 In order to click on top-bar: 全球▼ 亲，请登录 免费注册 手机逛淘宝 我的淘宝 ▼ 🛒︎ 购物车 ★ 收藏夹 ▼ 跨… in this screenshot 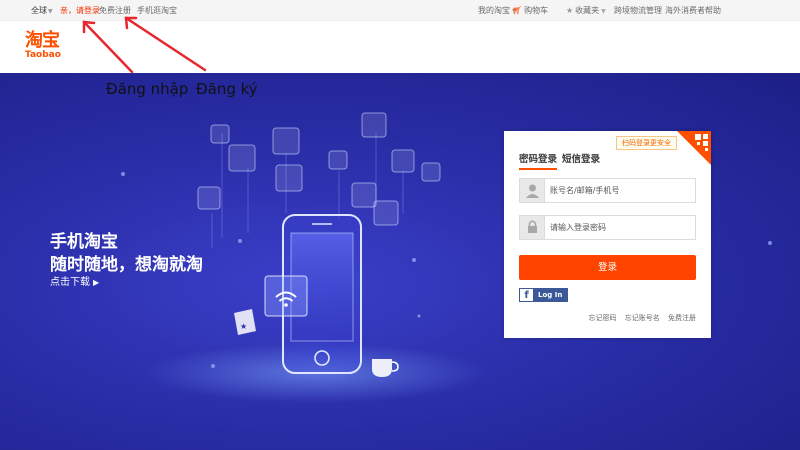, I will do `click(400, 10)`.